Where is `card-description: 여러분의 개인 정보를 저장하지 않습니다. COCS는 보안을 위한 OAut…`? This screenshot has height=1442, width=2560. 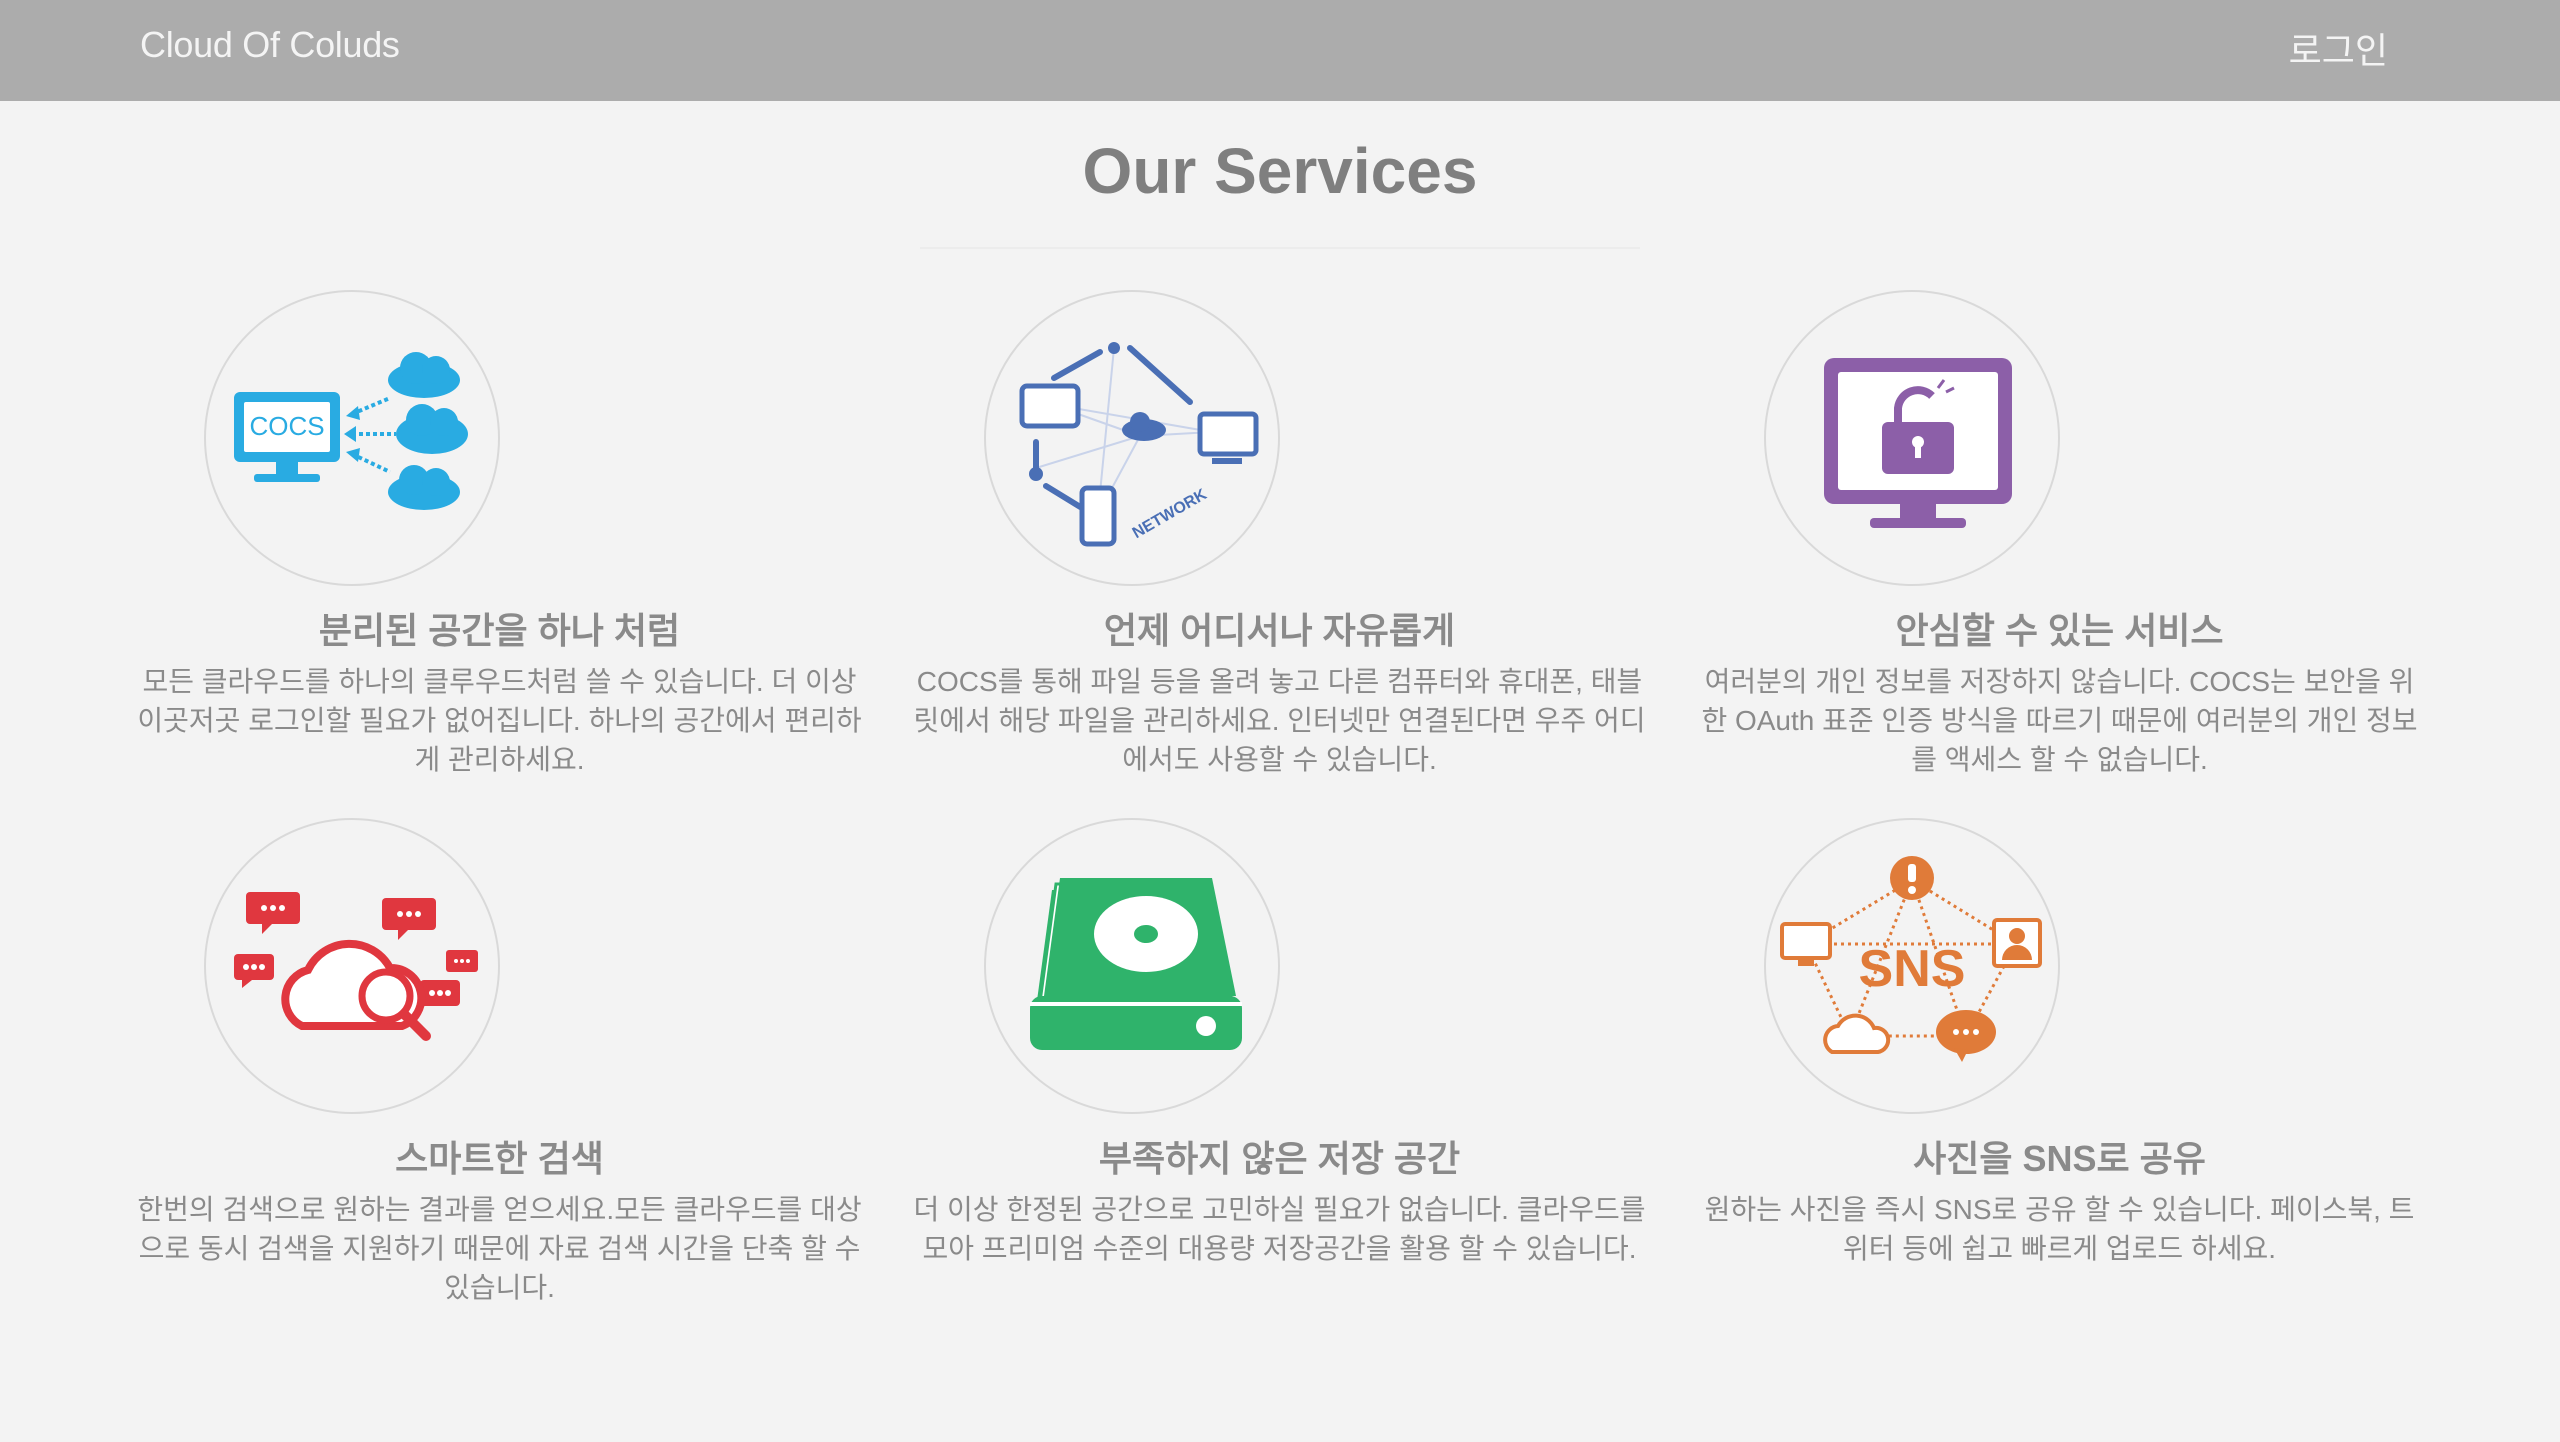
card-description: 여러분의 개인 정보를 저장하지 않습니다. COCS는 보안을 위한 OAut… is located at coordinates (2059, 720).